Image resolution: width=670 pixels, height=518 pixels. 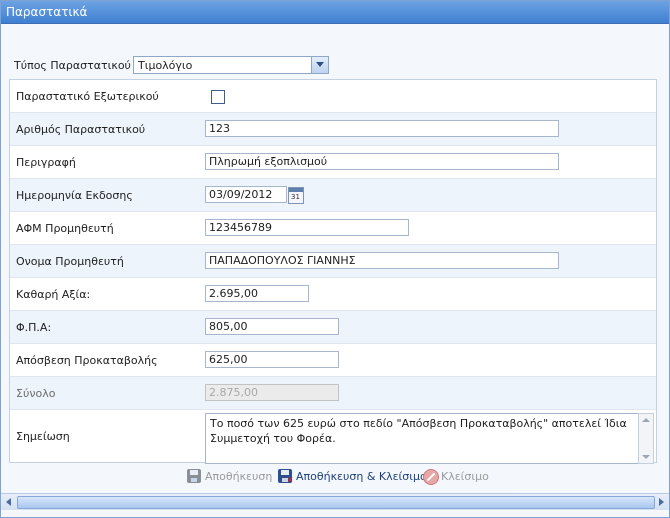 What do you see at coordinates (47, 12) in the screenshot?
I see `window-title: Παραστατικά` at bounding box center [47, 12].